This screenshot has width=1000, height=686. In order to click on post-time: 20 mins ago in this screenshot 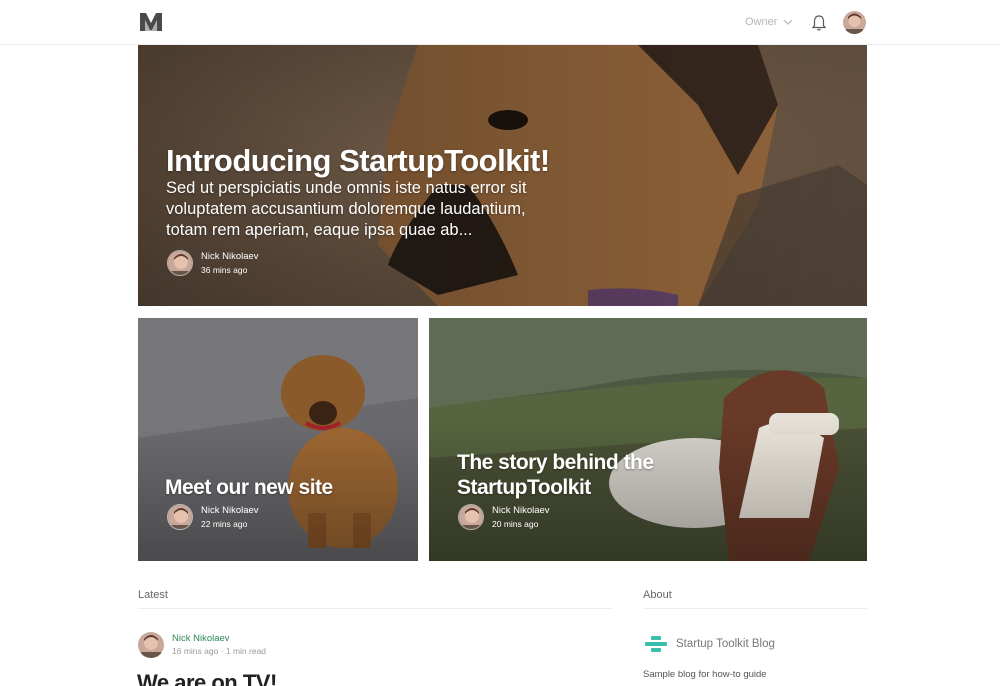, I will do `click(515, 523)`.